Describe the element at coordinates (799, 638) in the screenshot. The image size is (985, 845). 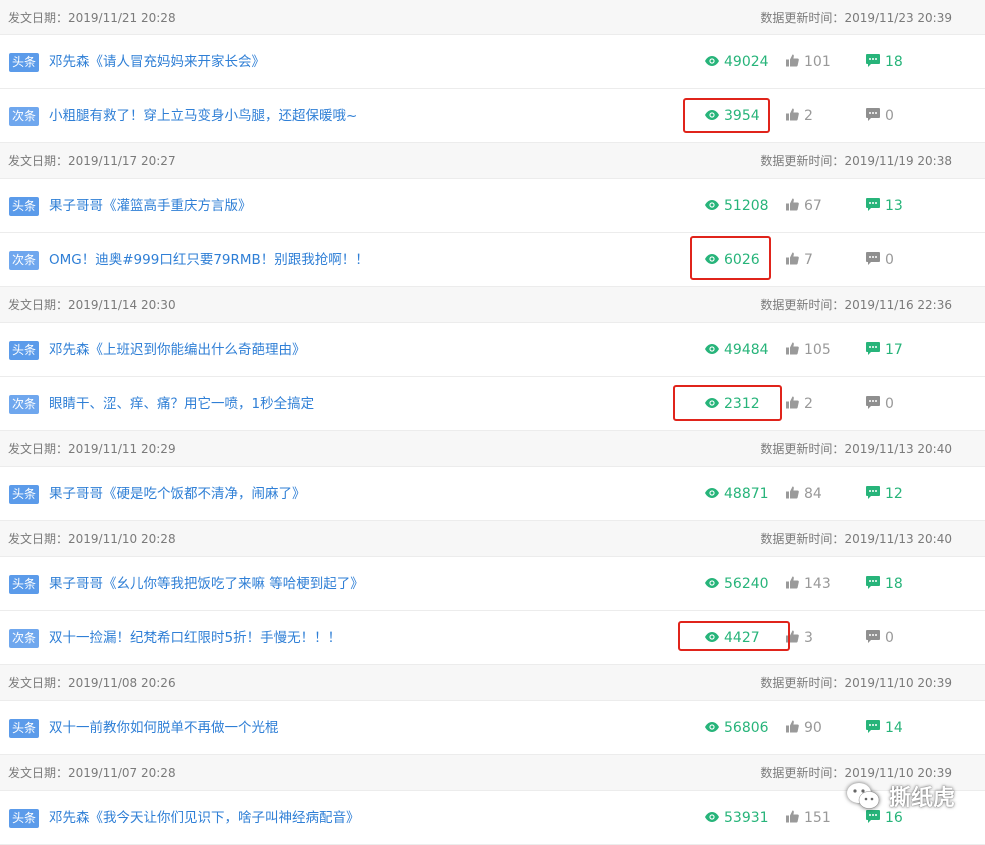
I see `likes-stat: 3` at that location.